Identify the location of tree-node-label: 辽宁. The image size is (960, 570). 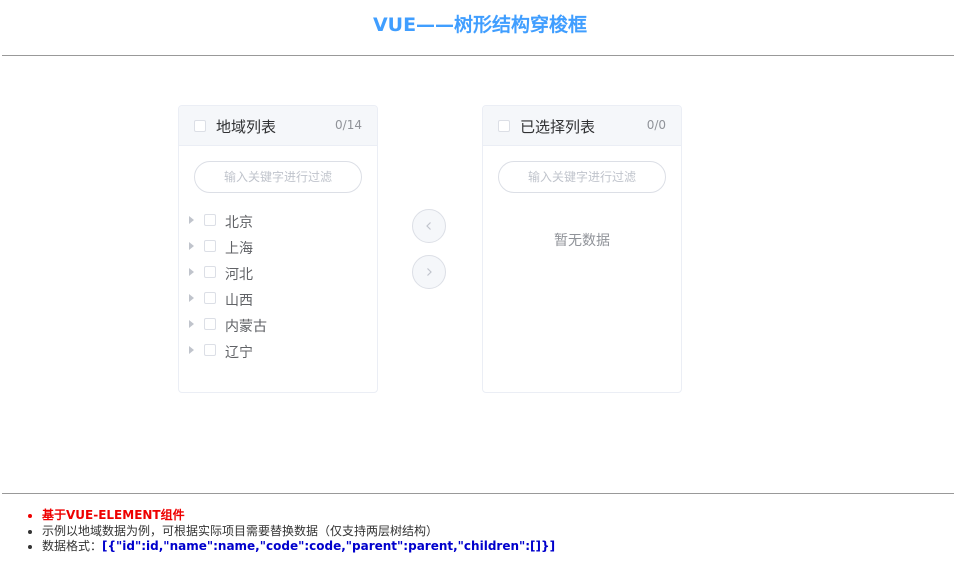
(239, 353).